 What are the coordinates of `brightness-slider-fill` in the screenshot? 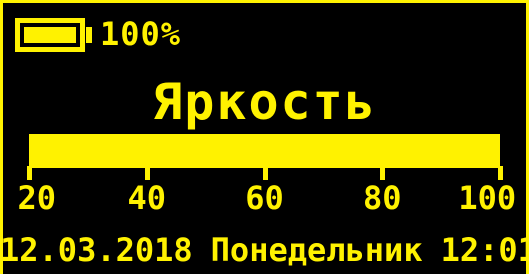 It's located at (264, 151).